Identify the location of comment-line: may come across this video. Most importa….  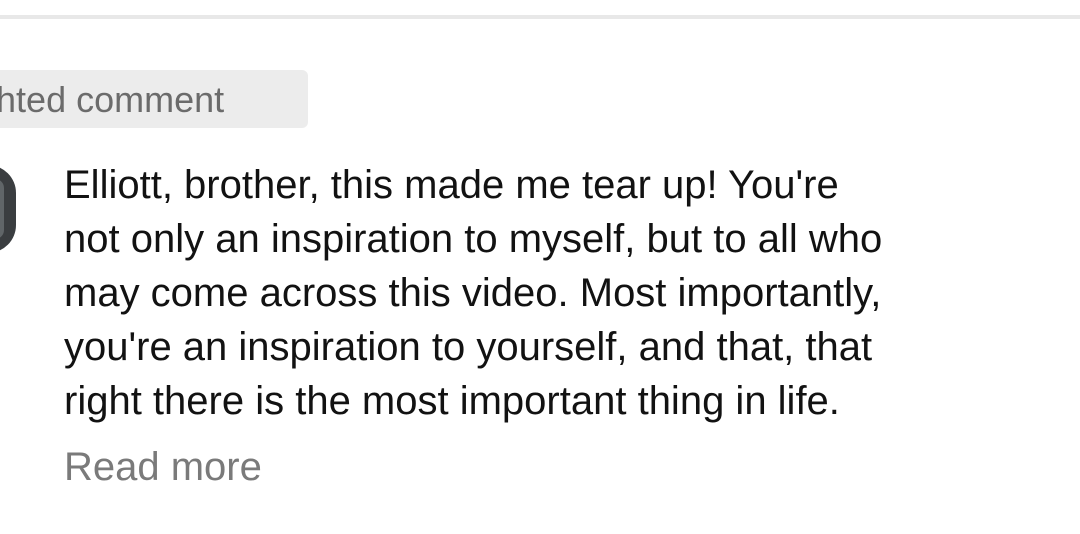
(473, 293).